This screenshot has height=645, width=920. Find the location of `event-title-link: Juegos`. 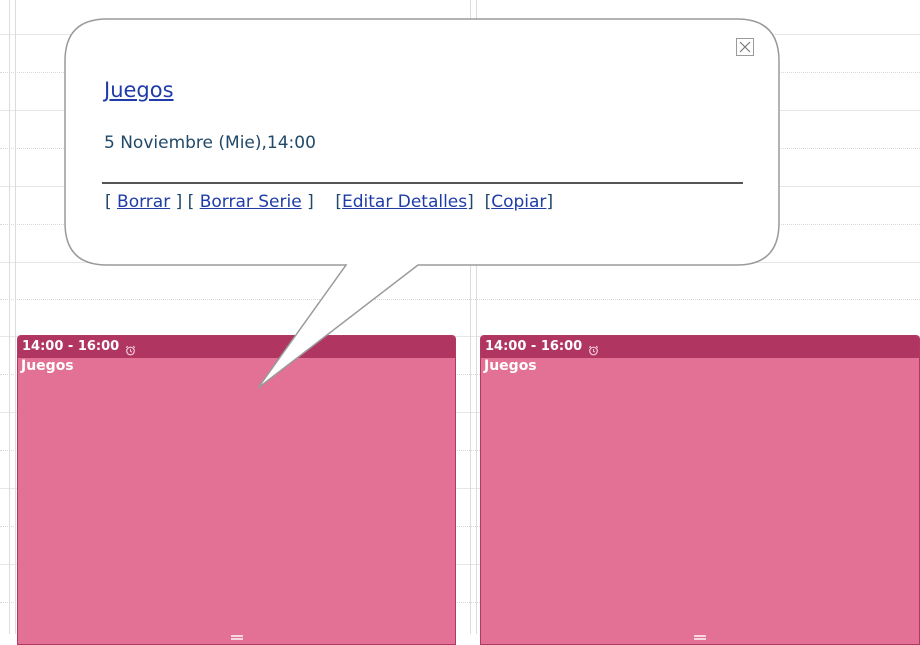

event-title-link: Juegos is located at coordinates (139, 90).